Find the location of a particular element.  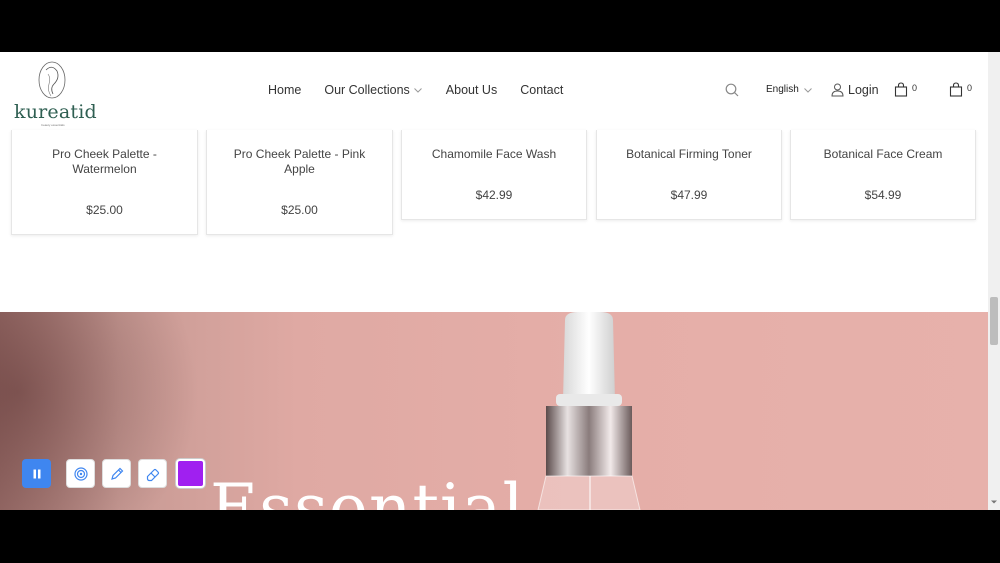

nav-about-us-label: About Us is located at coordinates (471, 90).